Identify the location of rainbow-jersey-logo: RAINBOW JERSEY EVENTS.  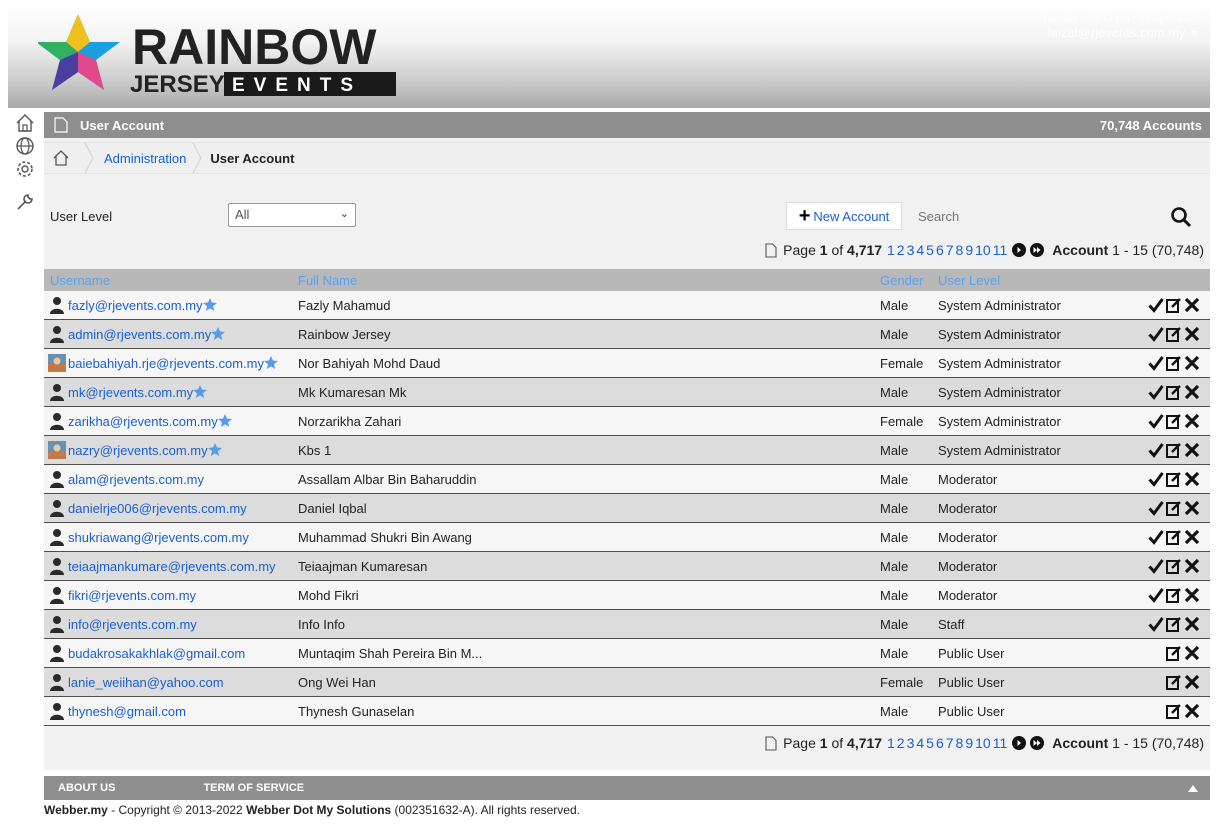
(223, 58).